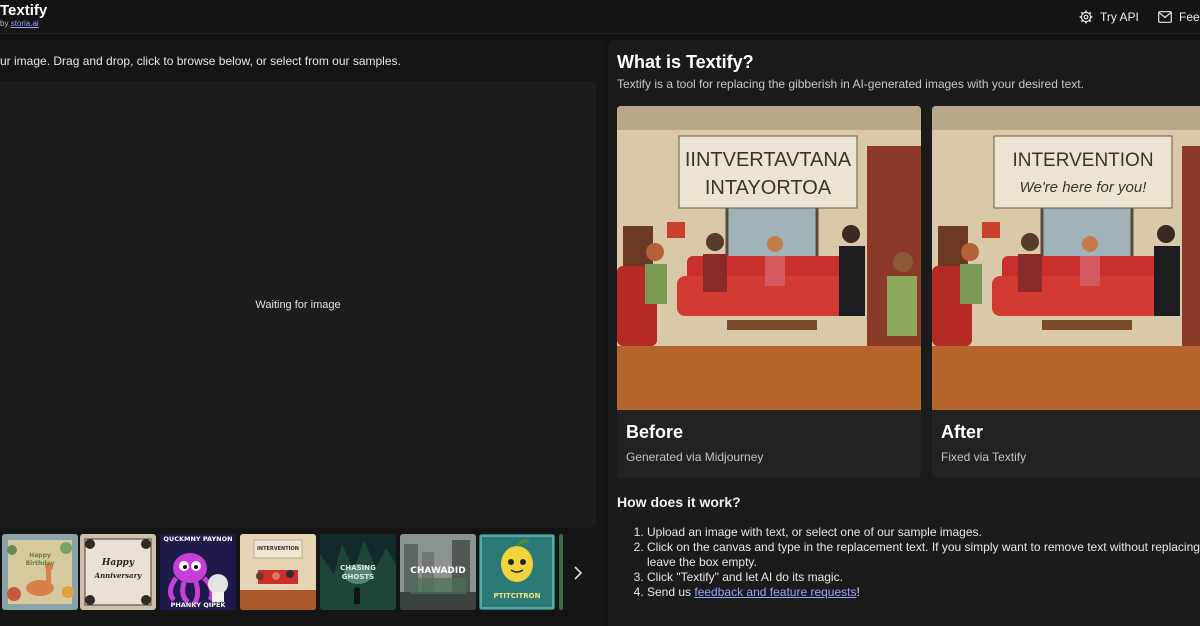  What do you see at coordinates (358, 568) in the screenshot?
I see `ghosts-top-text: CHASING` at bounding box center [358, 568].